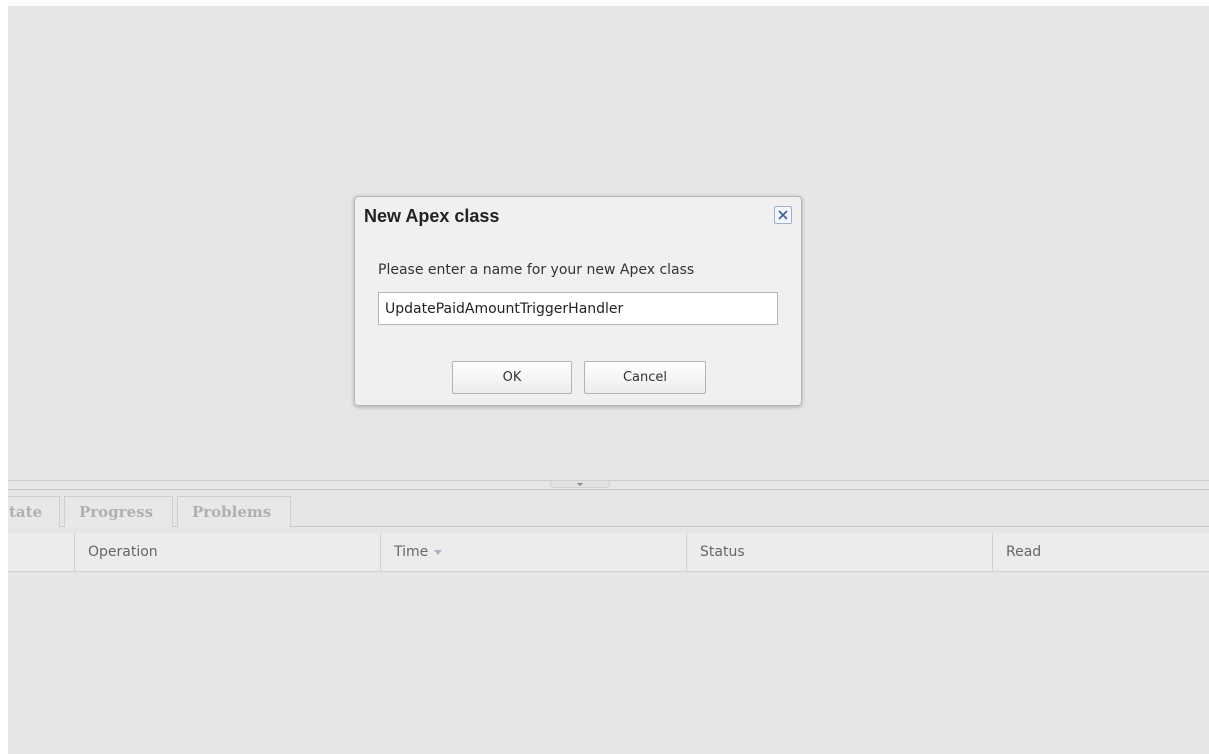 The width and height of the screenshot is (1209, 754). Describe the element at coordinates (118, 511) in the screenshot. I see `tab-progress: Progress` at that location.